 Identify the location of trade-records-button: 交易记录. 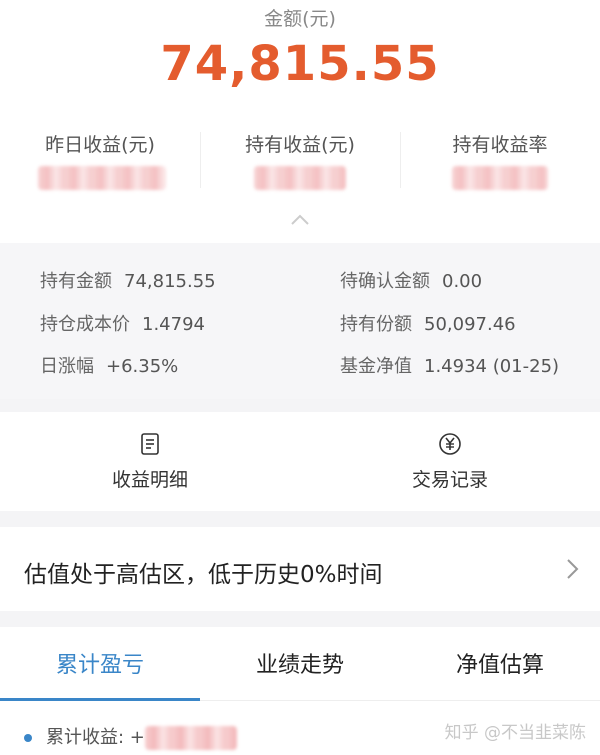
(450, 461).